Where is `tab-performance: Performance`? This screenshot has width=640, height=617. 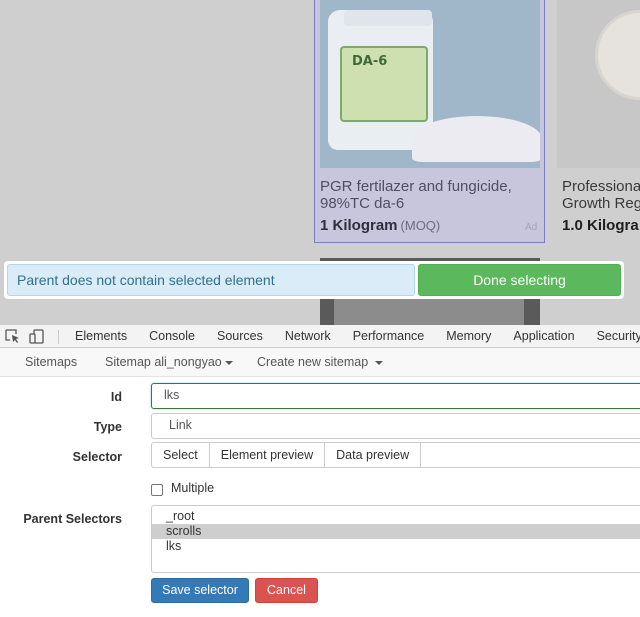 tab-performance: Performance is located at coordinates (389, 336).